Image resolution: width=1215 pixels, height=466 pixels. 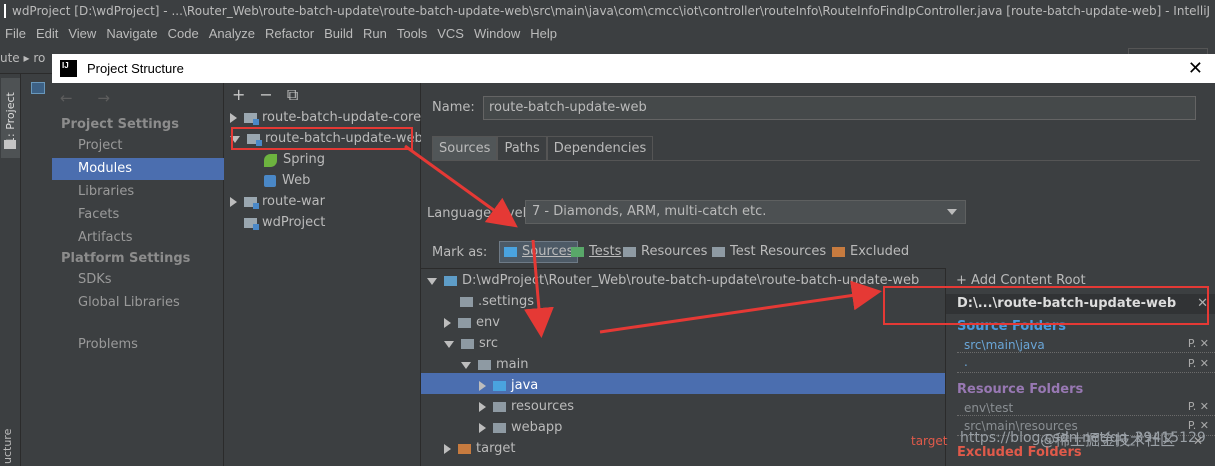 What do you see at coordinates (183, 33) in the screenshot?
I see `menu-code: Code` at bounding box center [183, 33].